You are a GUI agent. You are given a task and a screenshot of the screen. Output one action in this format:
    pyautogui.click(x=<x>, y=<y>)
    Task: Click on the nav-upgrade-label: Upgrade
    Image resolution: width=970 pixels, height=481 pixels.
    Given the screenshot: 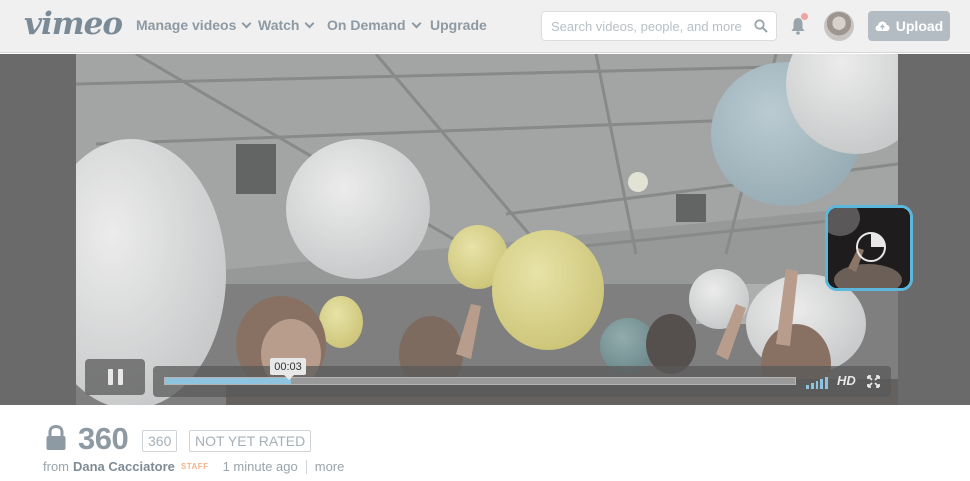 What is the action you would take?
    pyautogui.click(x=458, y=25)
    